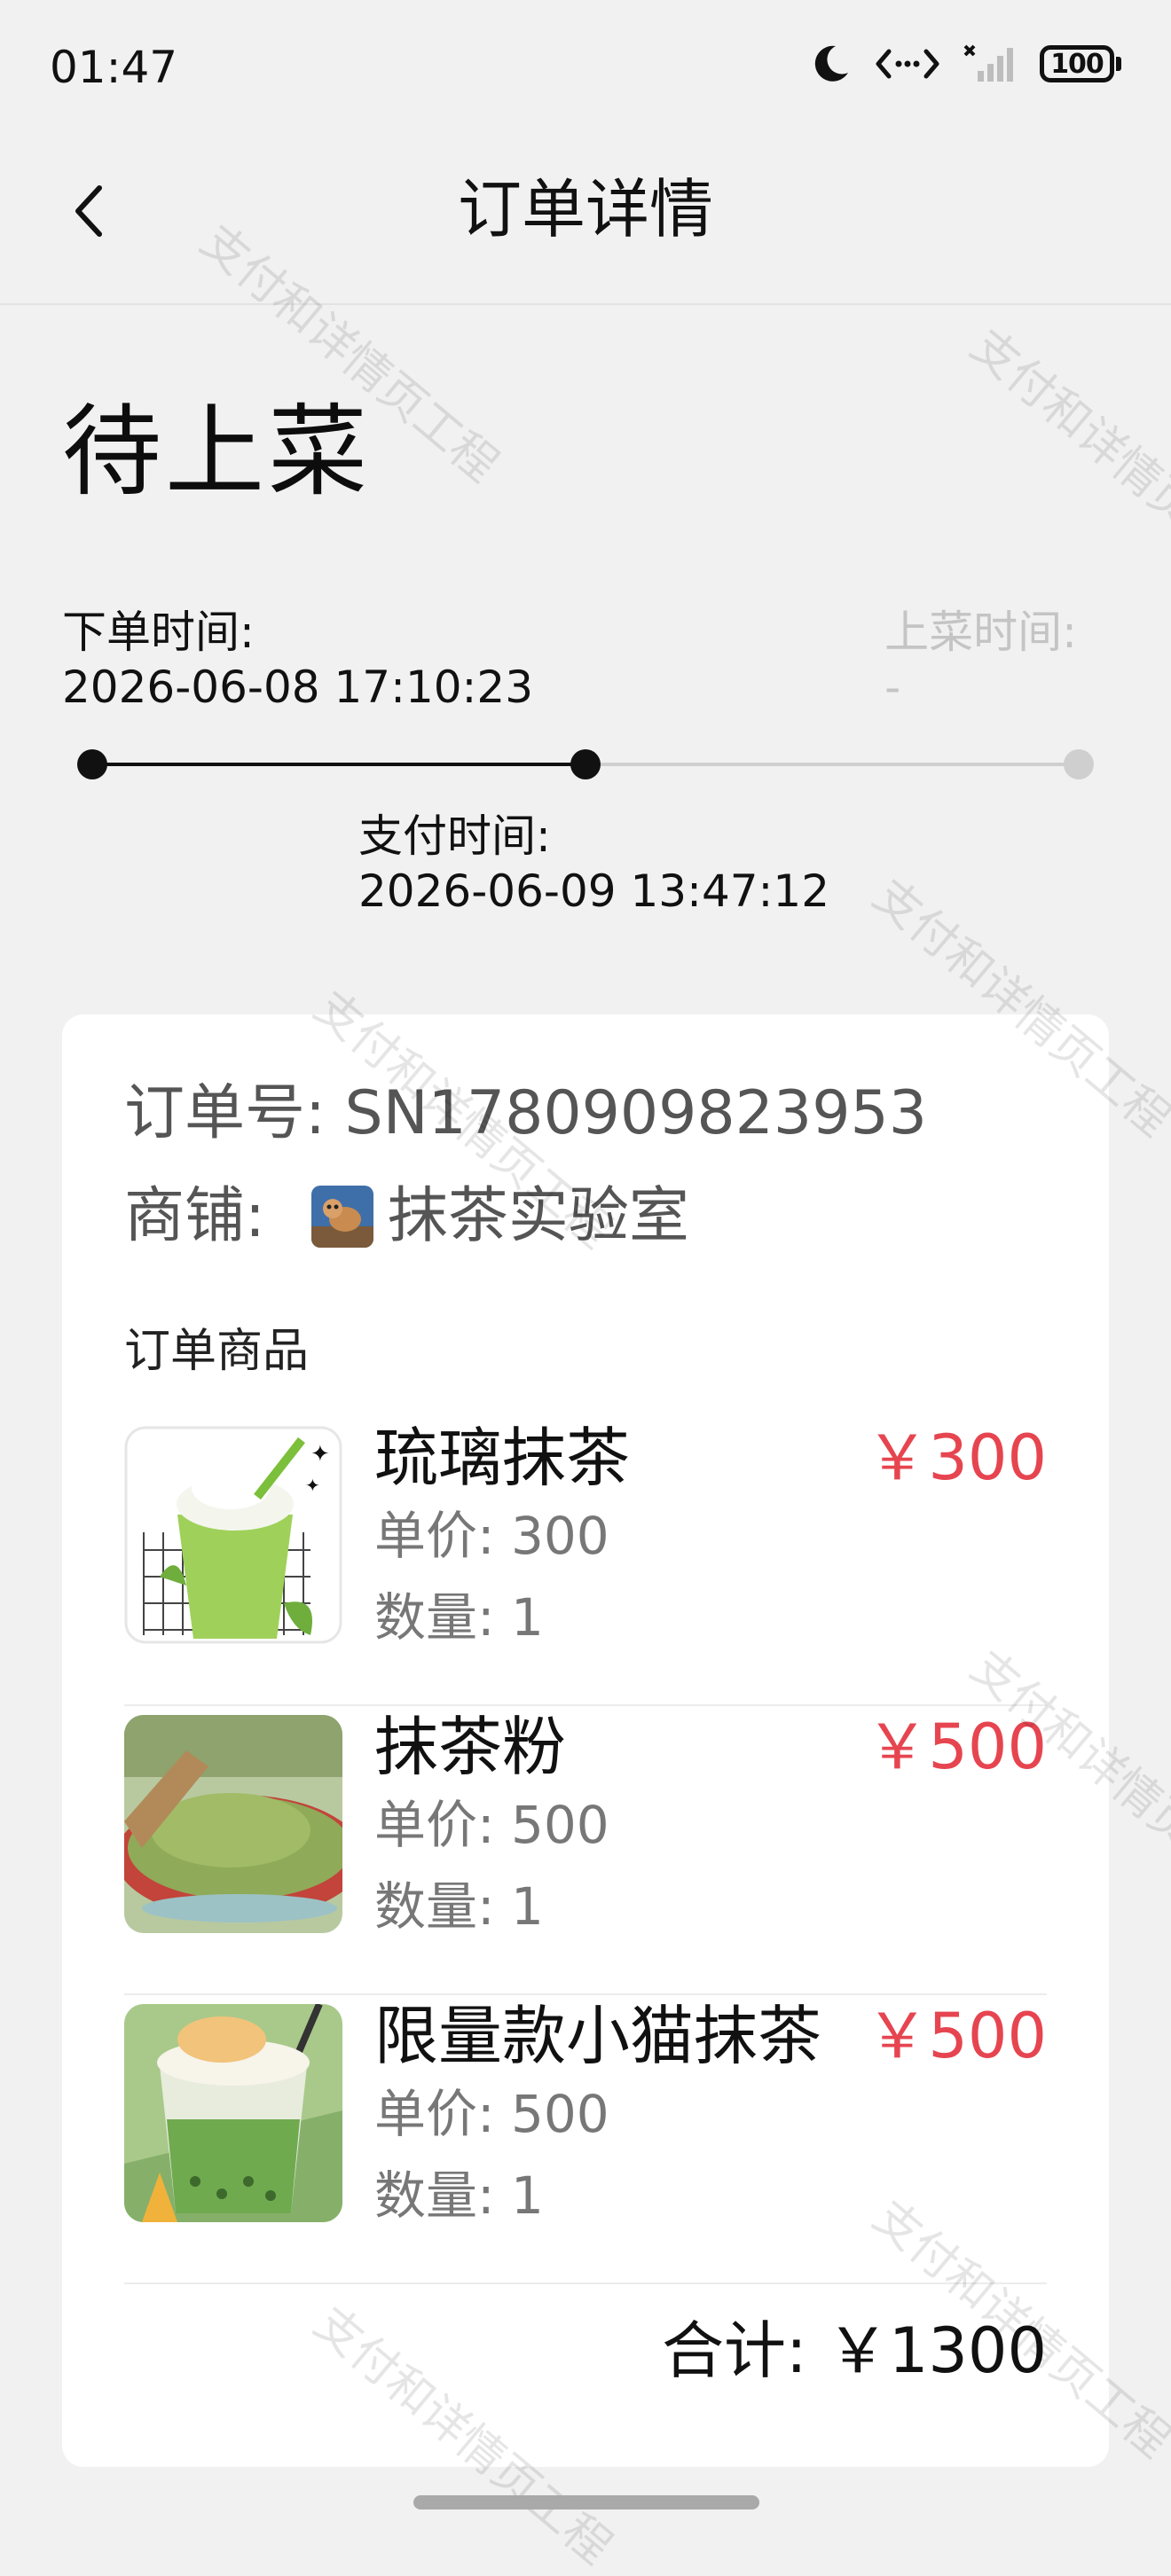 This screenshot has width=1171, height=2576. What do you see at coordinates (594, 864) in the screenshot?
I see `paid-time-block: 支付时间: 2026-06-09 13:47:12` at bounding box center [594, 864].